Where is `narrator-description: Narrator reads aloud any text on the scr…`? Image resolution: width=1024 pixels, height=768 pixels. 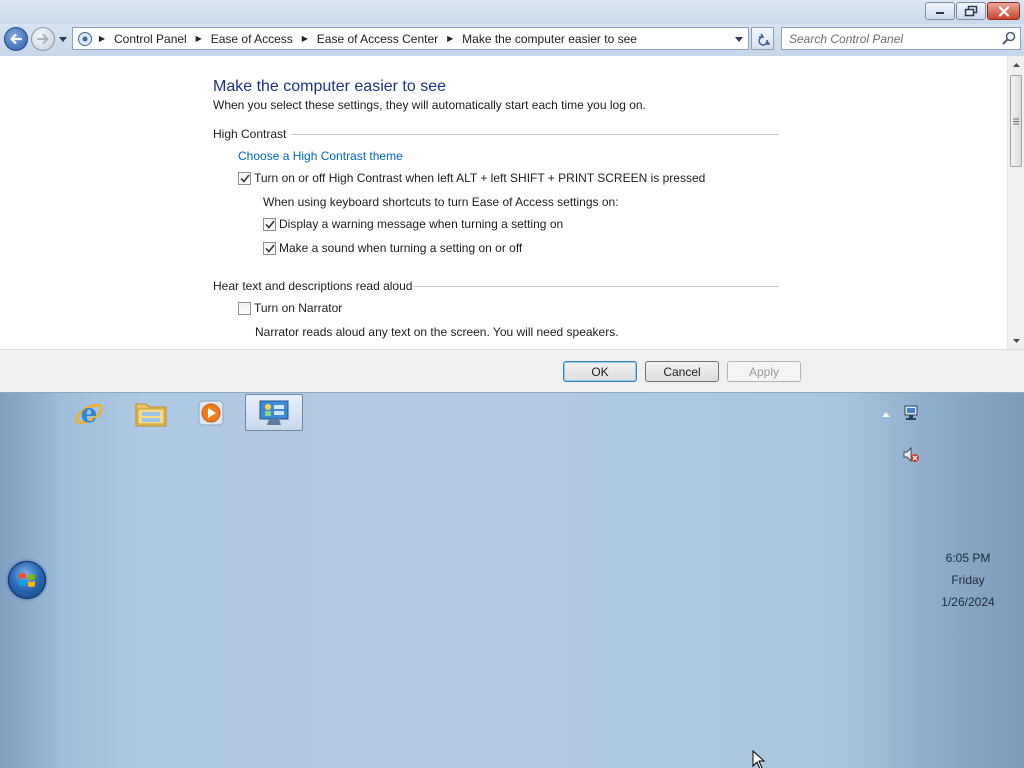
narrator-description: Narrator reads aloud any text on the scr… is located at coordinates (437, 332).